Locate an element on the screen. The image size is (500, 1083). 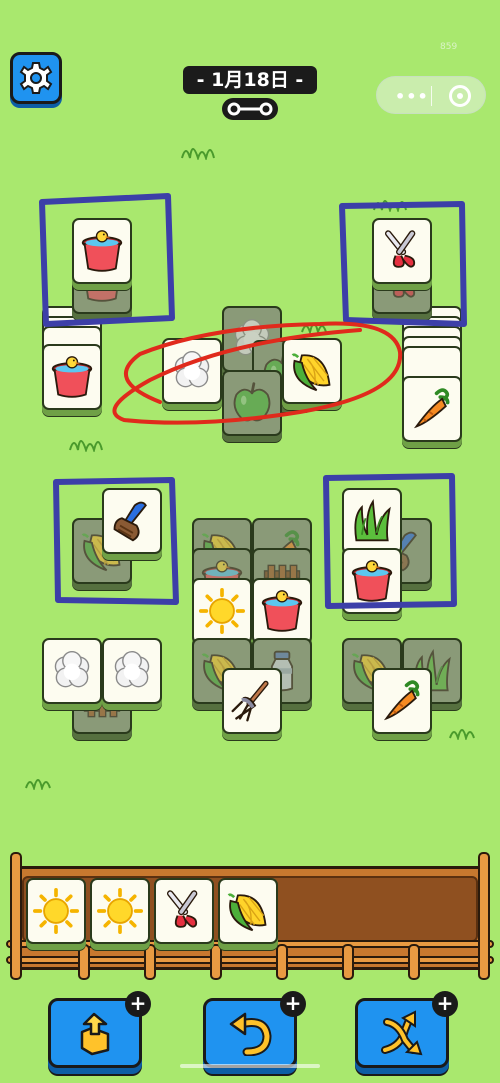
grass-icon is located at coordinates (372, 521).